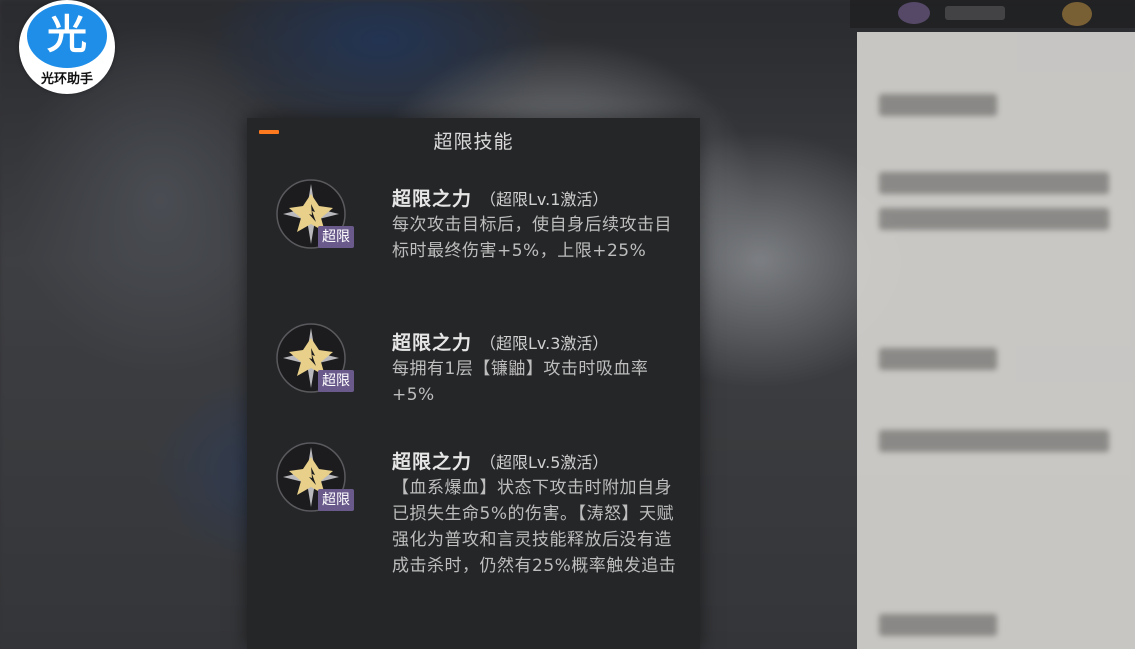 Image resolution: width=1135 pixels, height=649 pixels. Describe the element at coordinates (1077, 14) in the screenshot. I see `coin-currency-icon` at that location.